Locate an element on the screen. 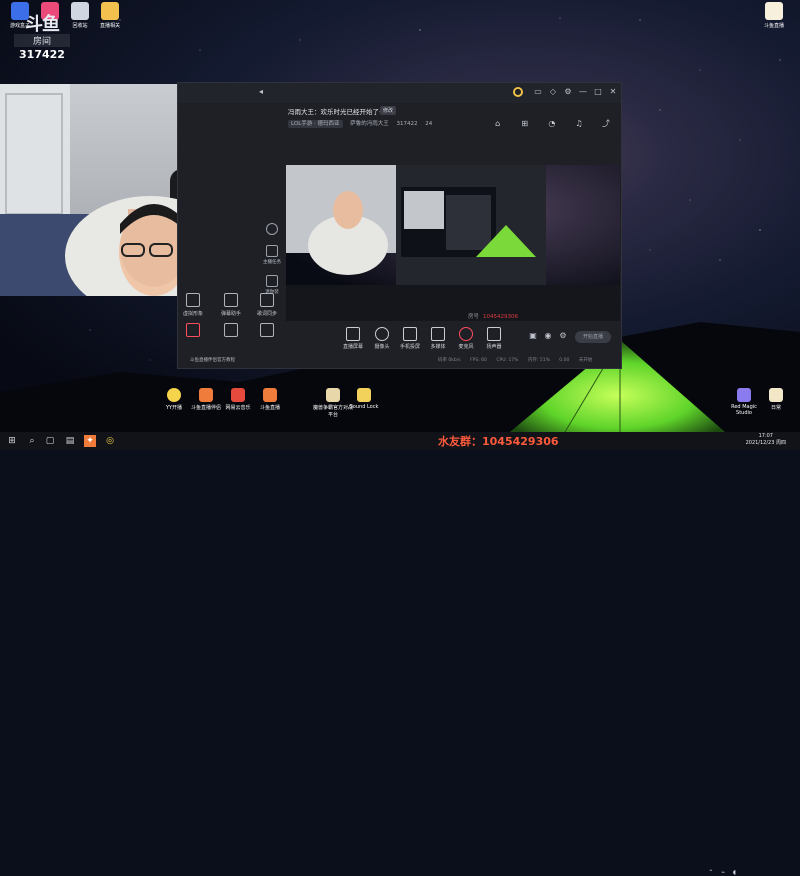 The image size is (800, 876). rail-item-task: 主播任务 is located at coordinates (272, 255).